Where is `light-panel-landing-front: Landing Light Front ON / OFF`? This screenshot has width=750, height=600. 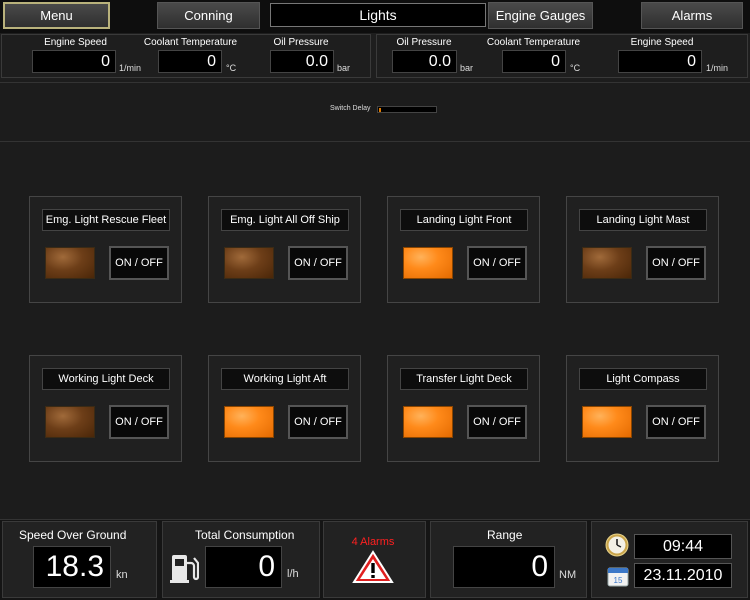 light-panel-landing-front: Landing Light Front ON / OFF is located at coordinates (463, 249).